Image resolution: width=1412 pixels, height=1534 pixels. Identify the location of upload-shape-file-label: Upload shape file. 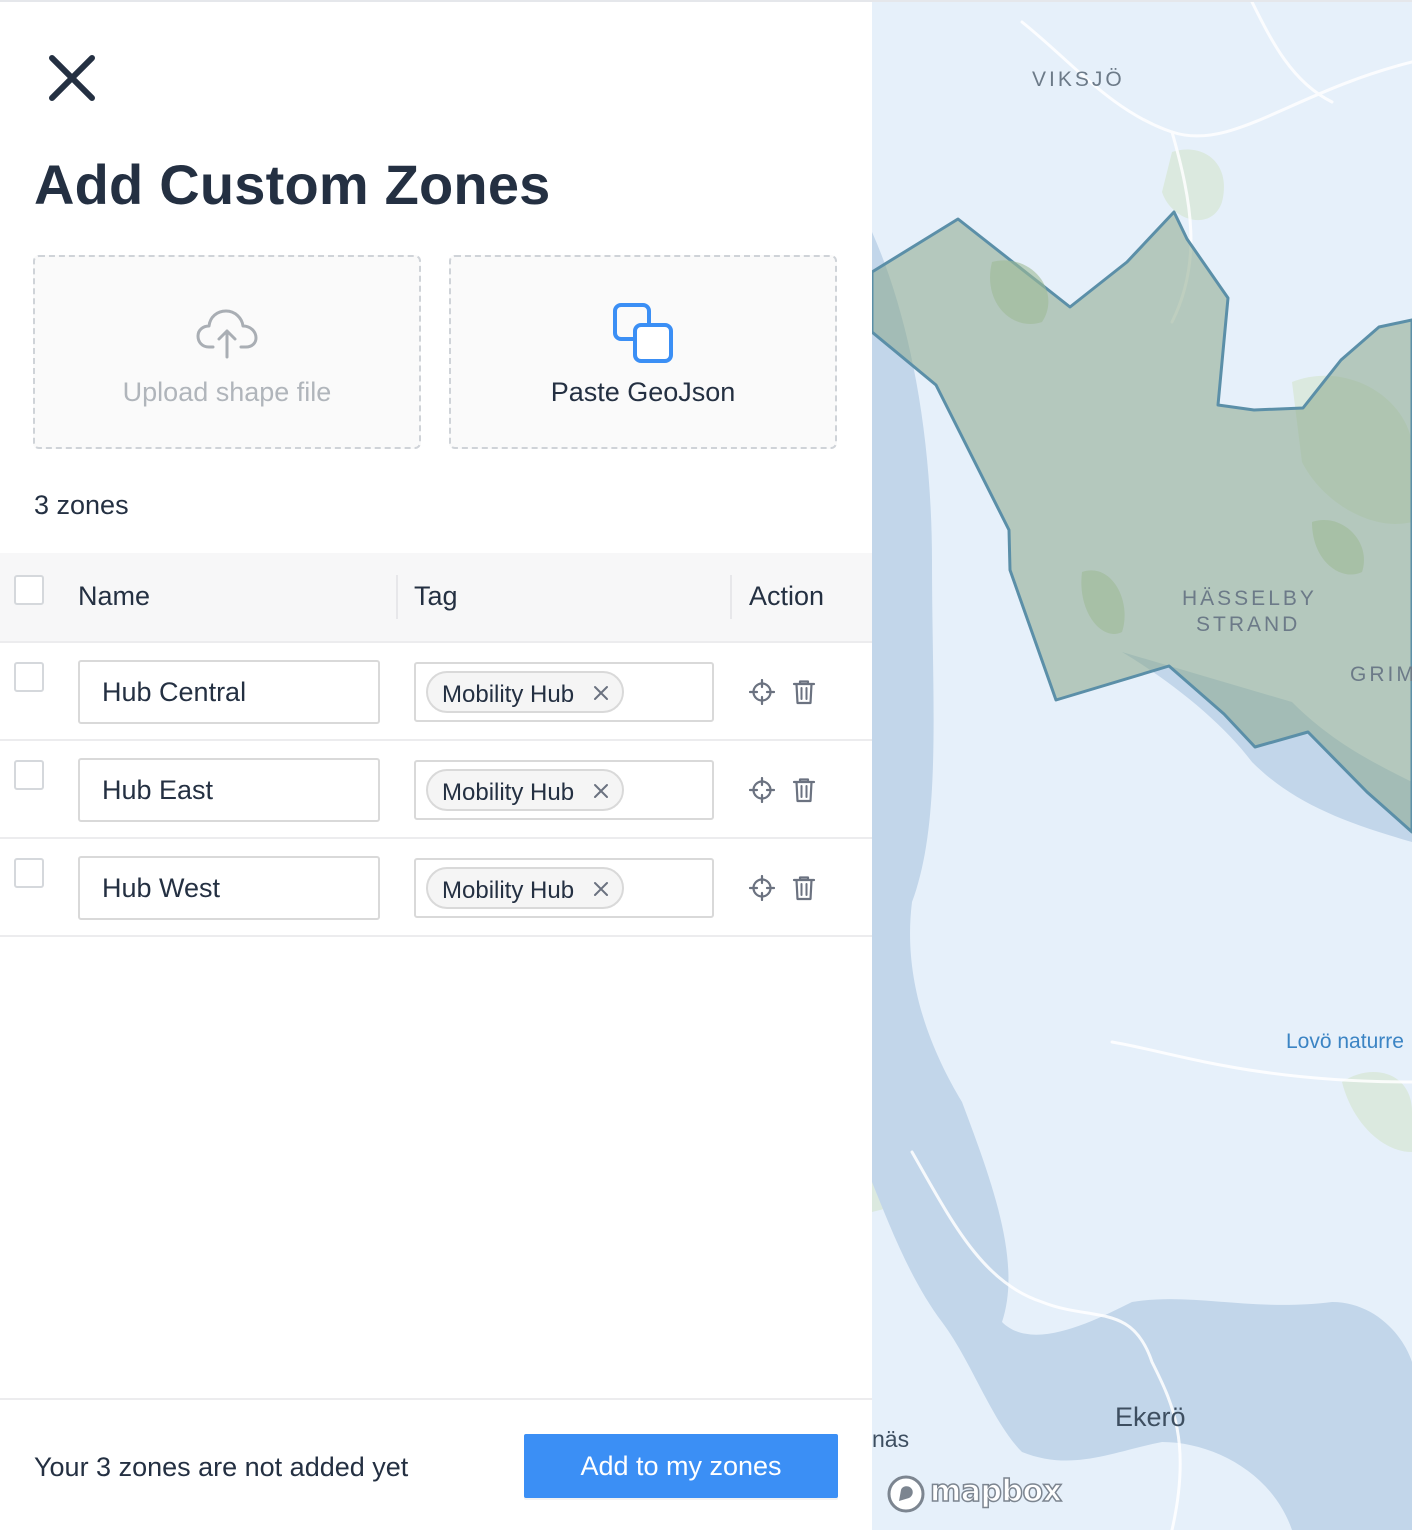
(227, 392).